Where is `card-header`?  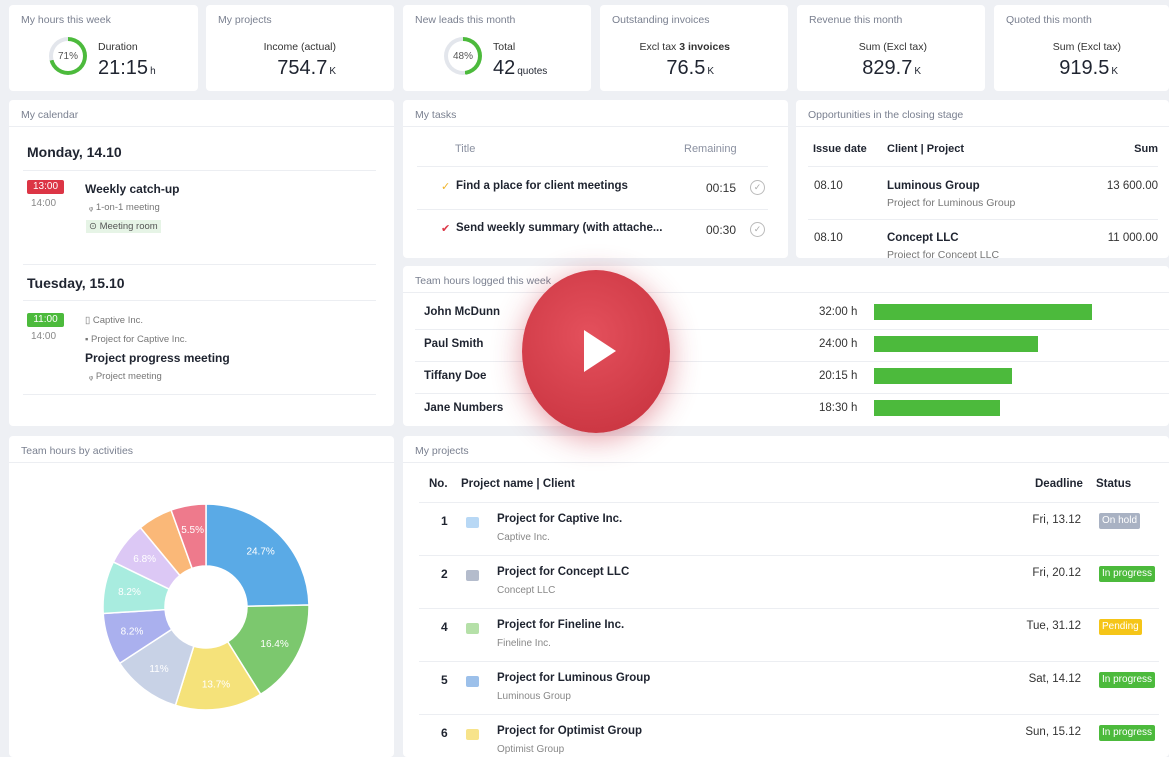 card-header is located at coordinates (595, 113).